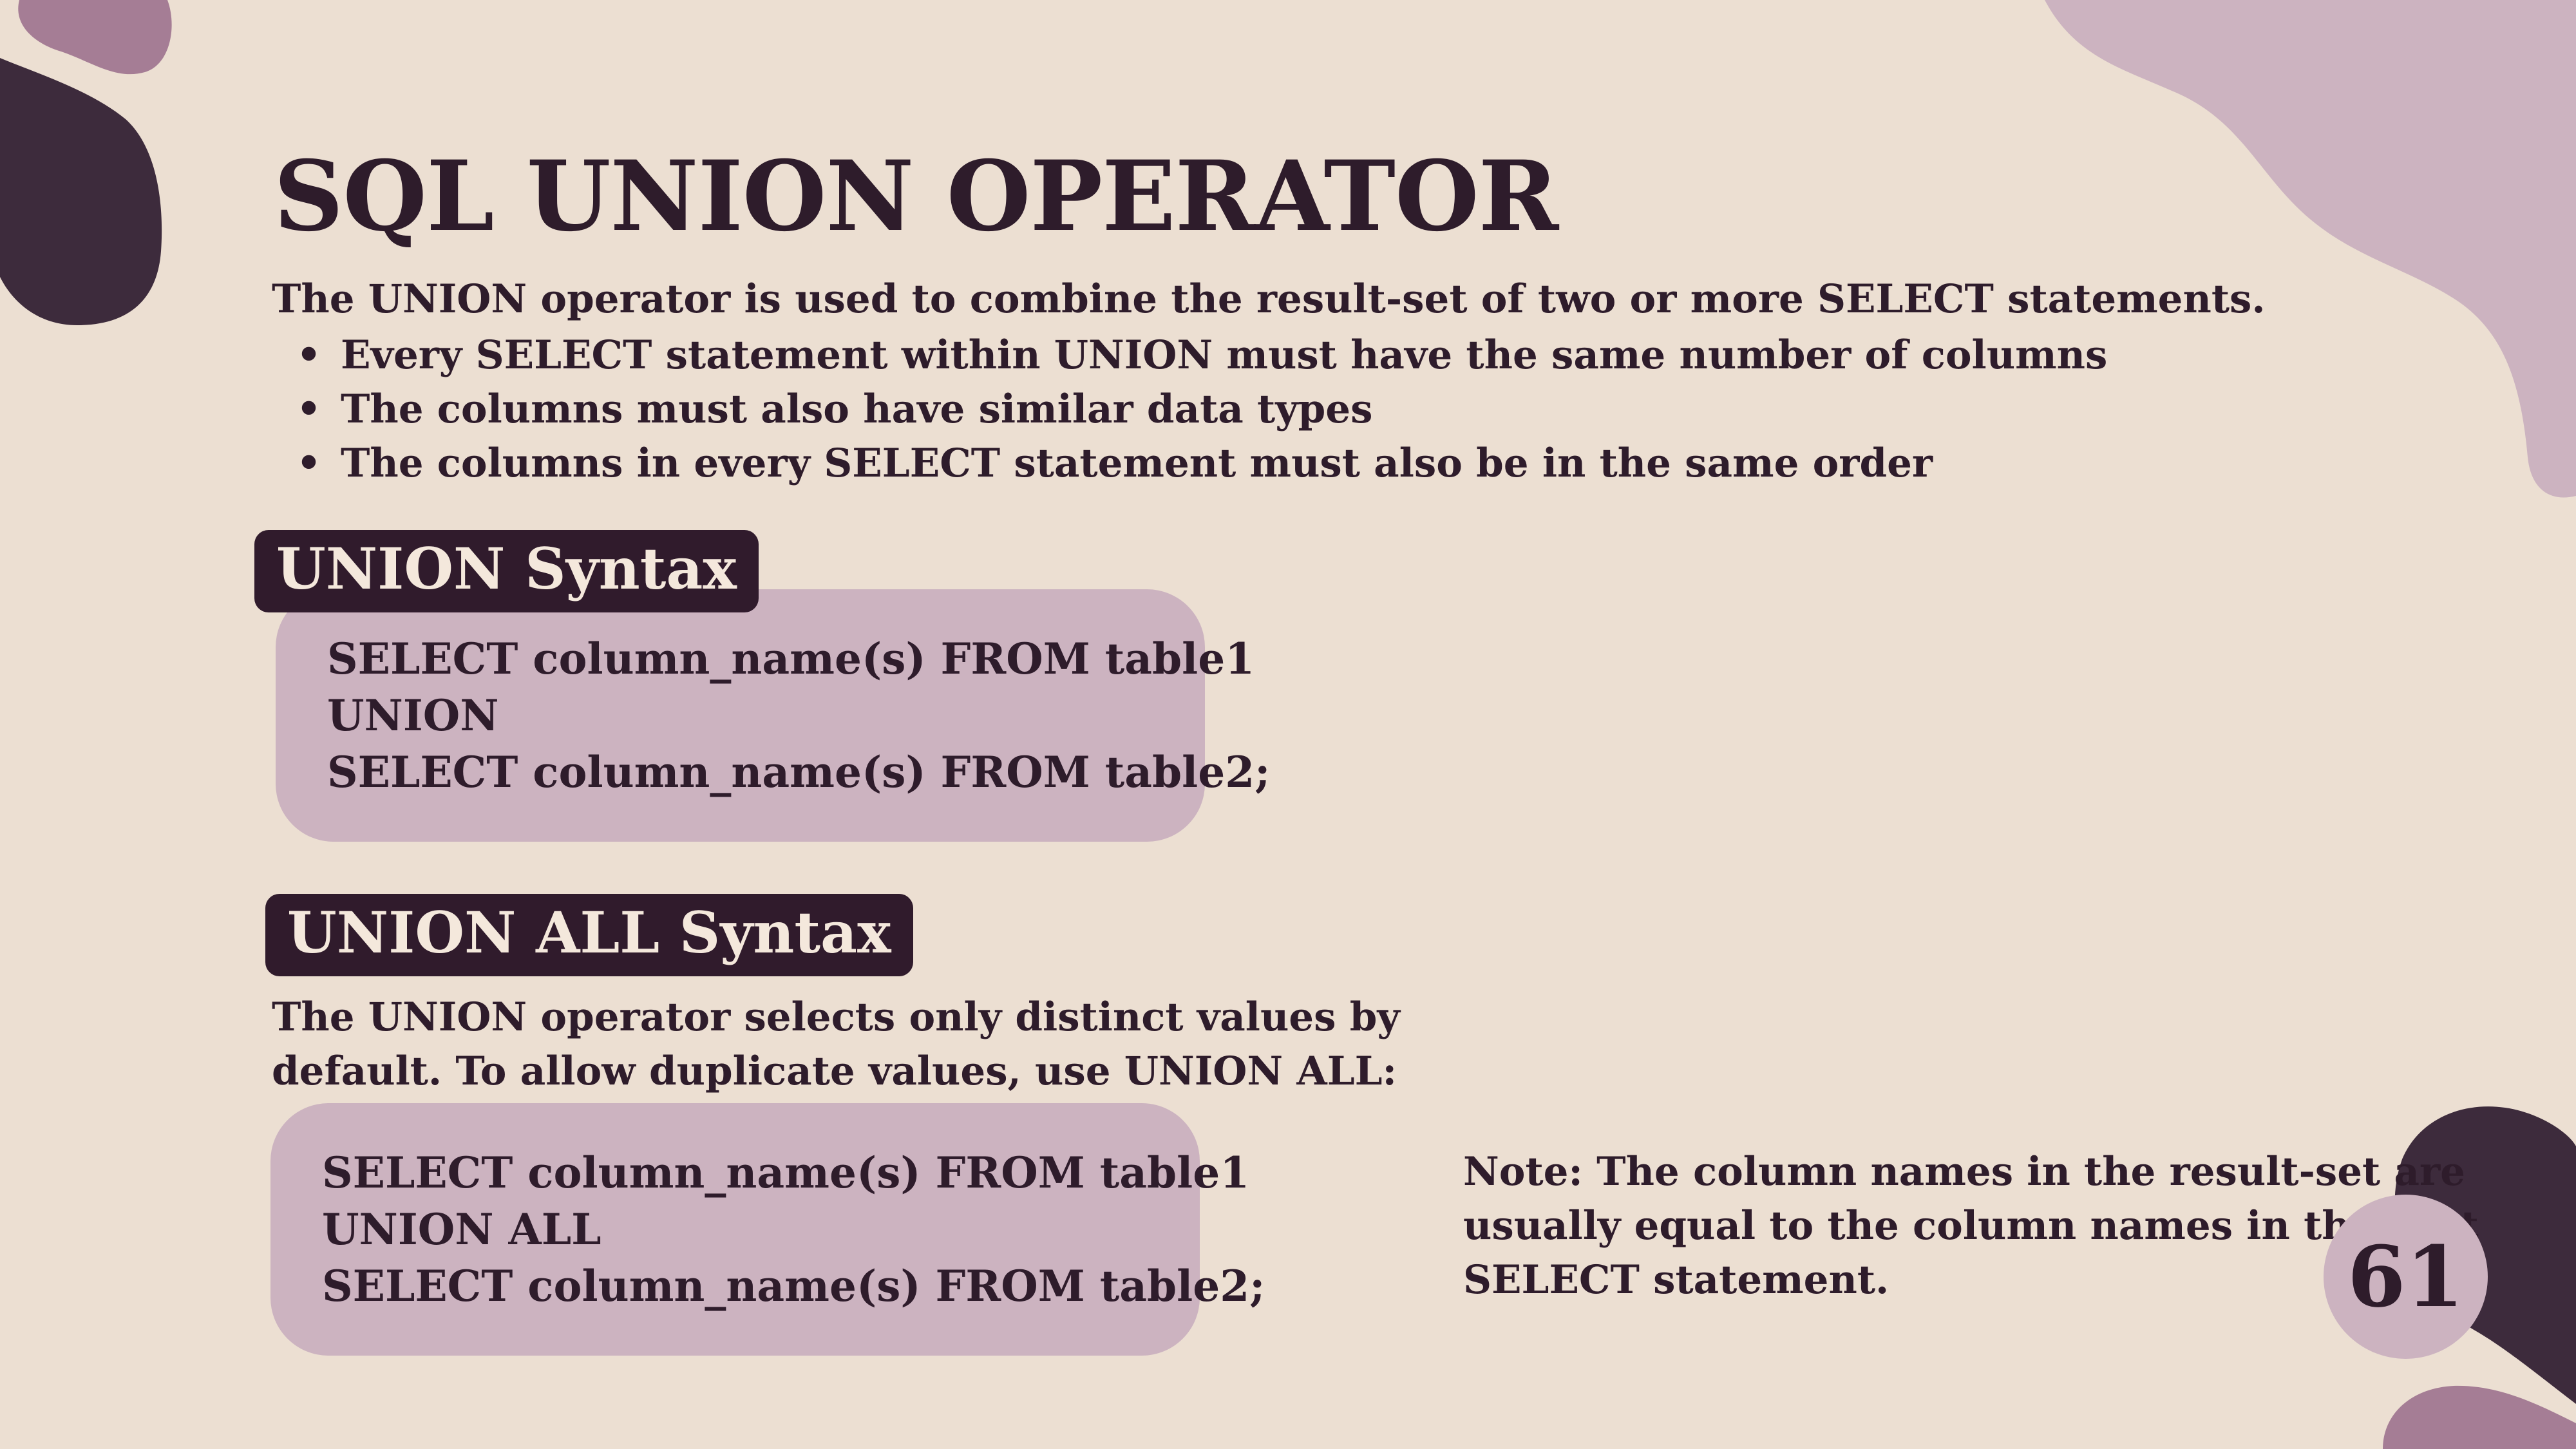 The width and height of the screenshot is (2576, 1449). Describe the element at coordinates (589, 935) in the screenshot. I see `union-all-syntax-label: UNION ALL Syntax` at that location.